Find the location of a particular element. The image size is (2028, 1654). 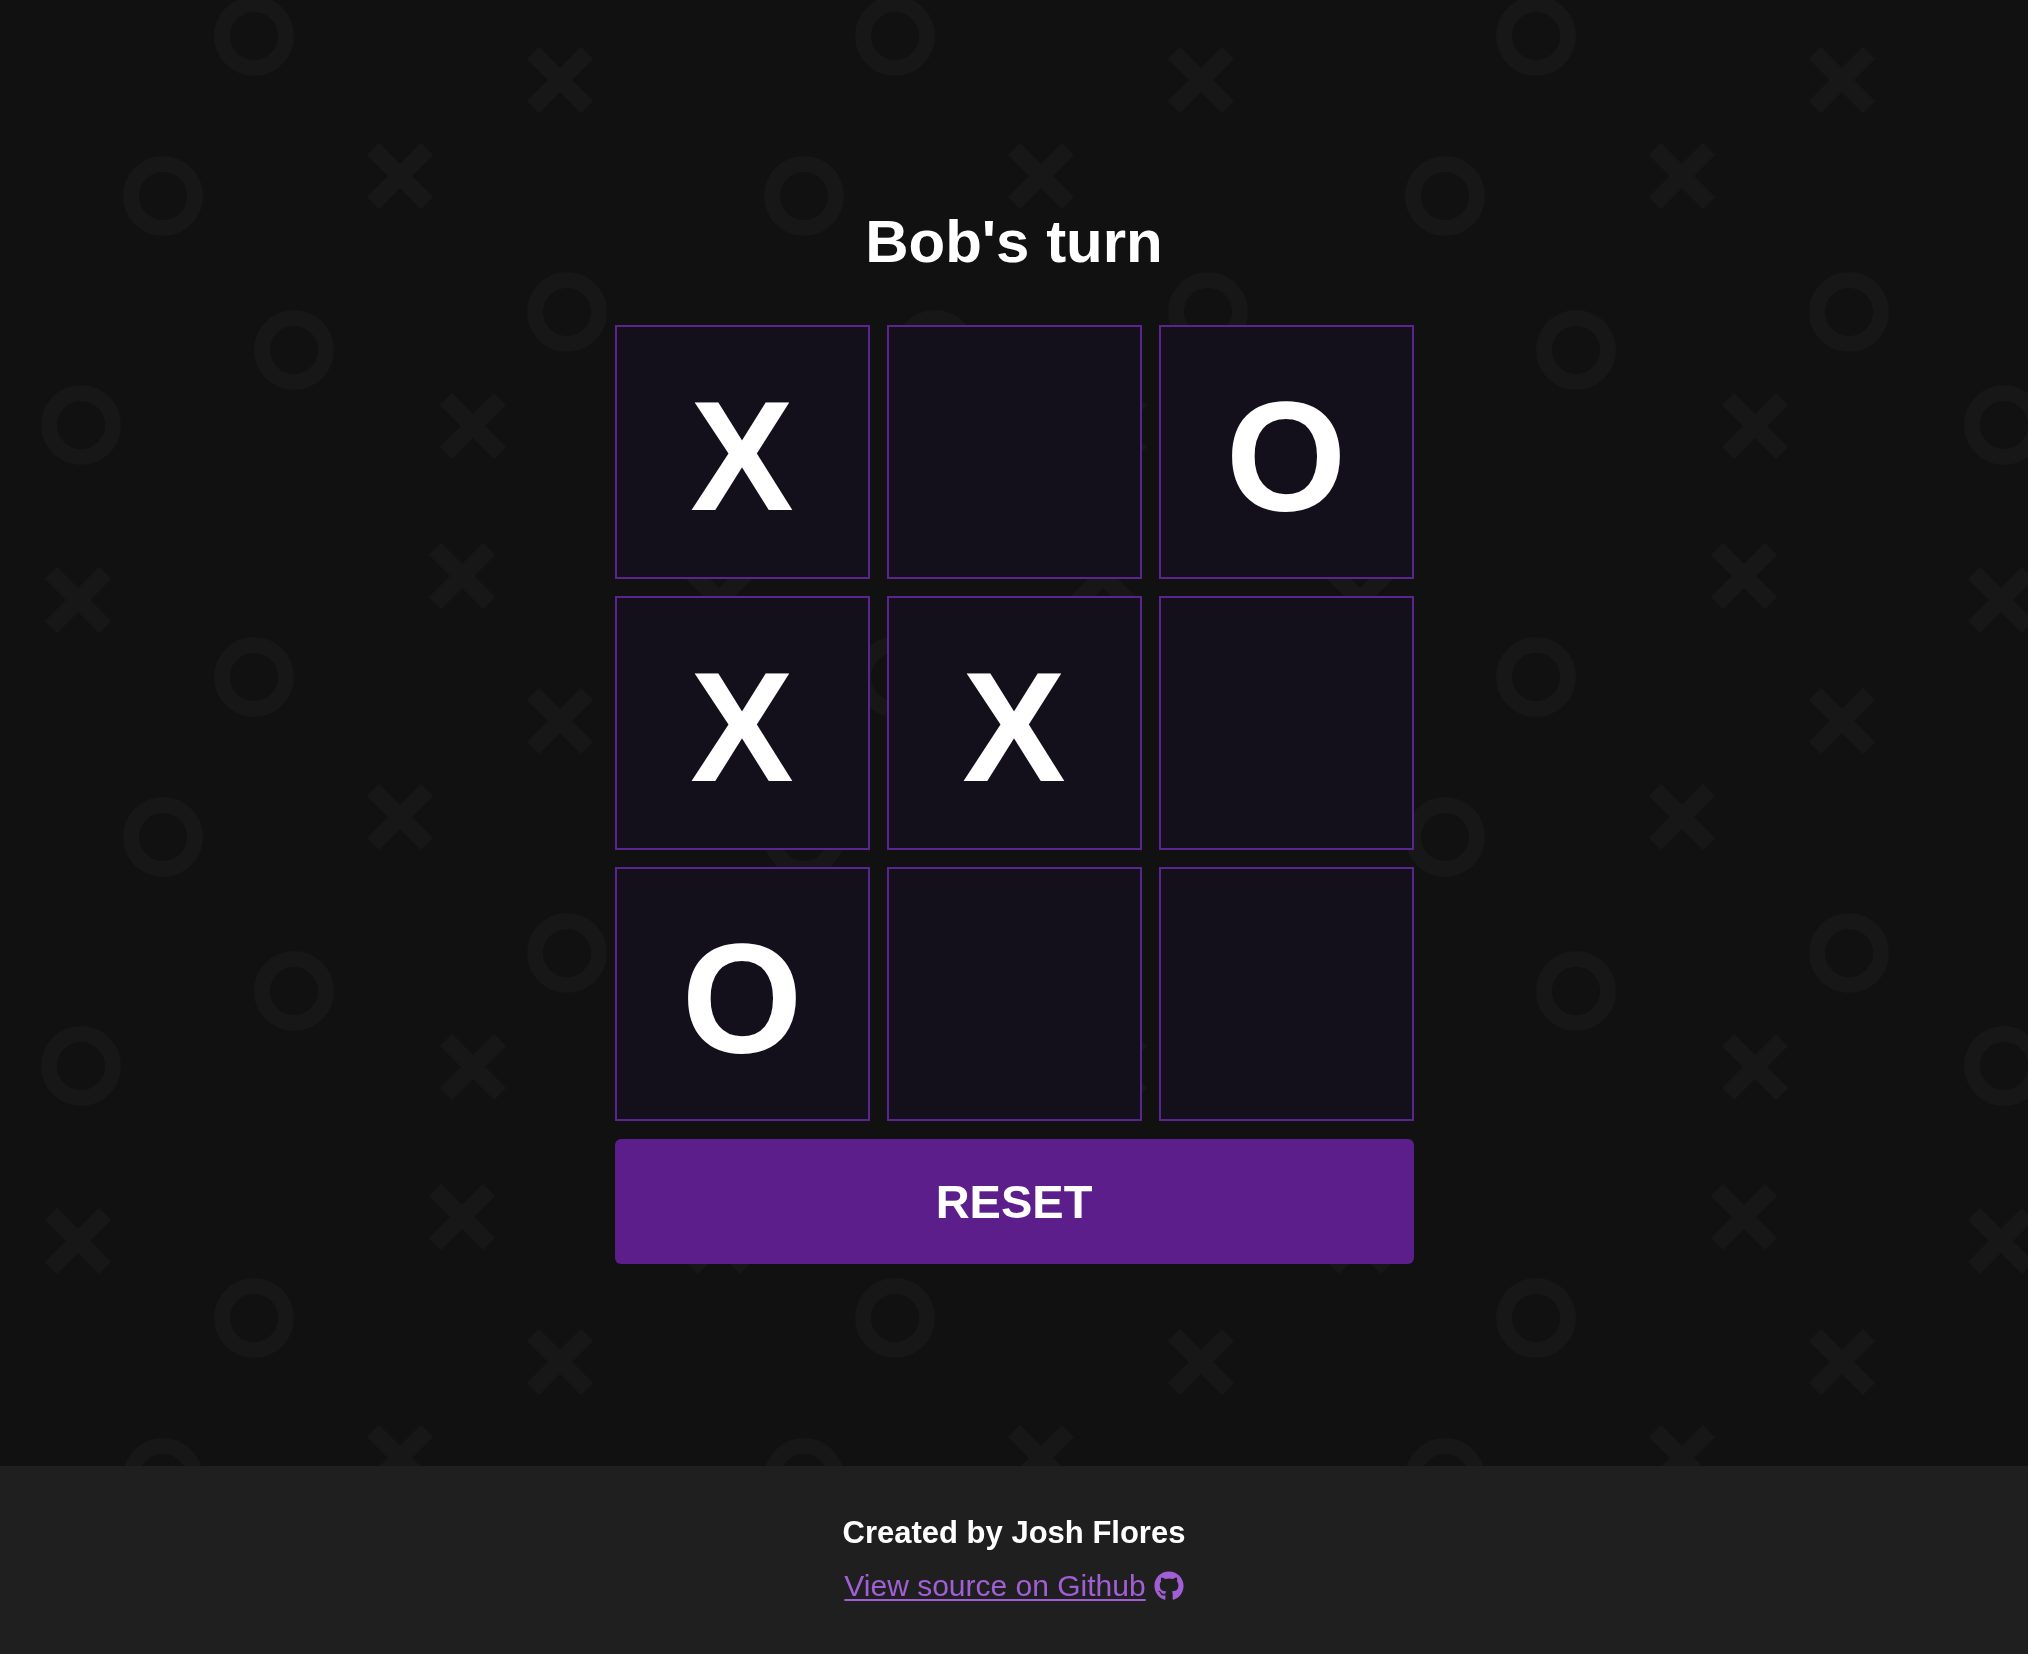

reset-button: RESET is located at coordinates (1014, 1201).